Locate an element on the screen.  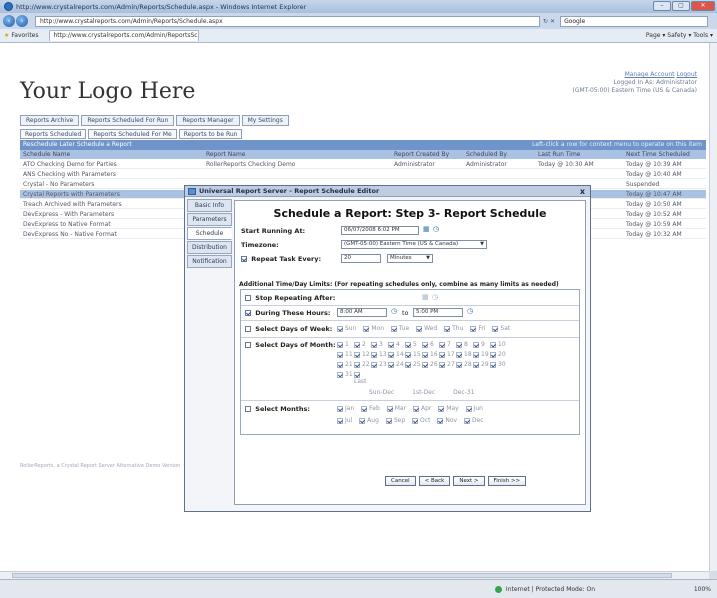
during-hours-checkbox is located at coordinates (248, 313).